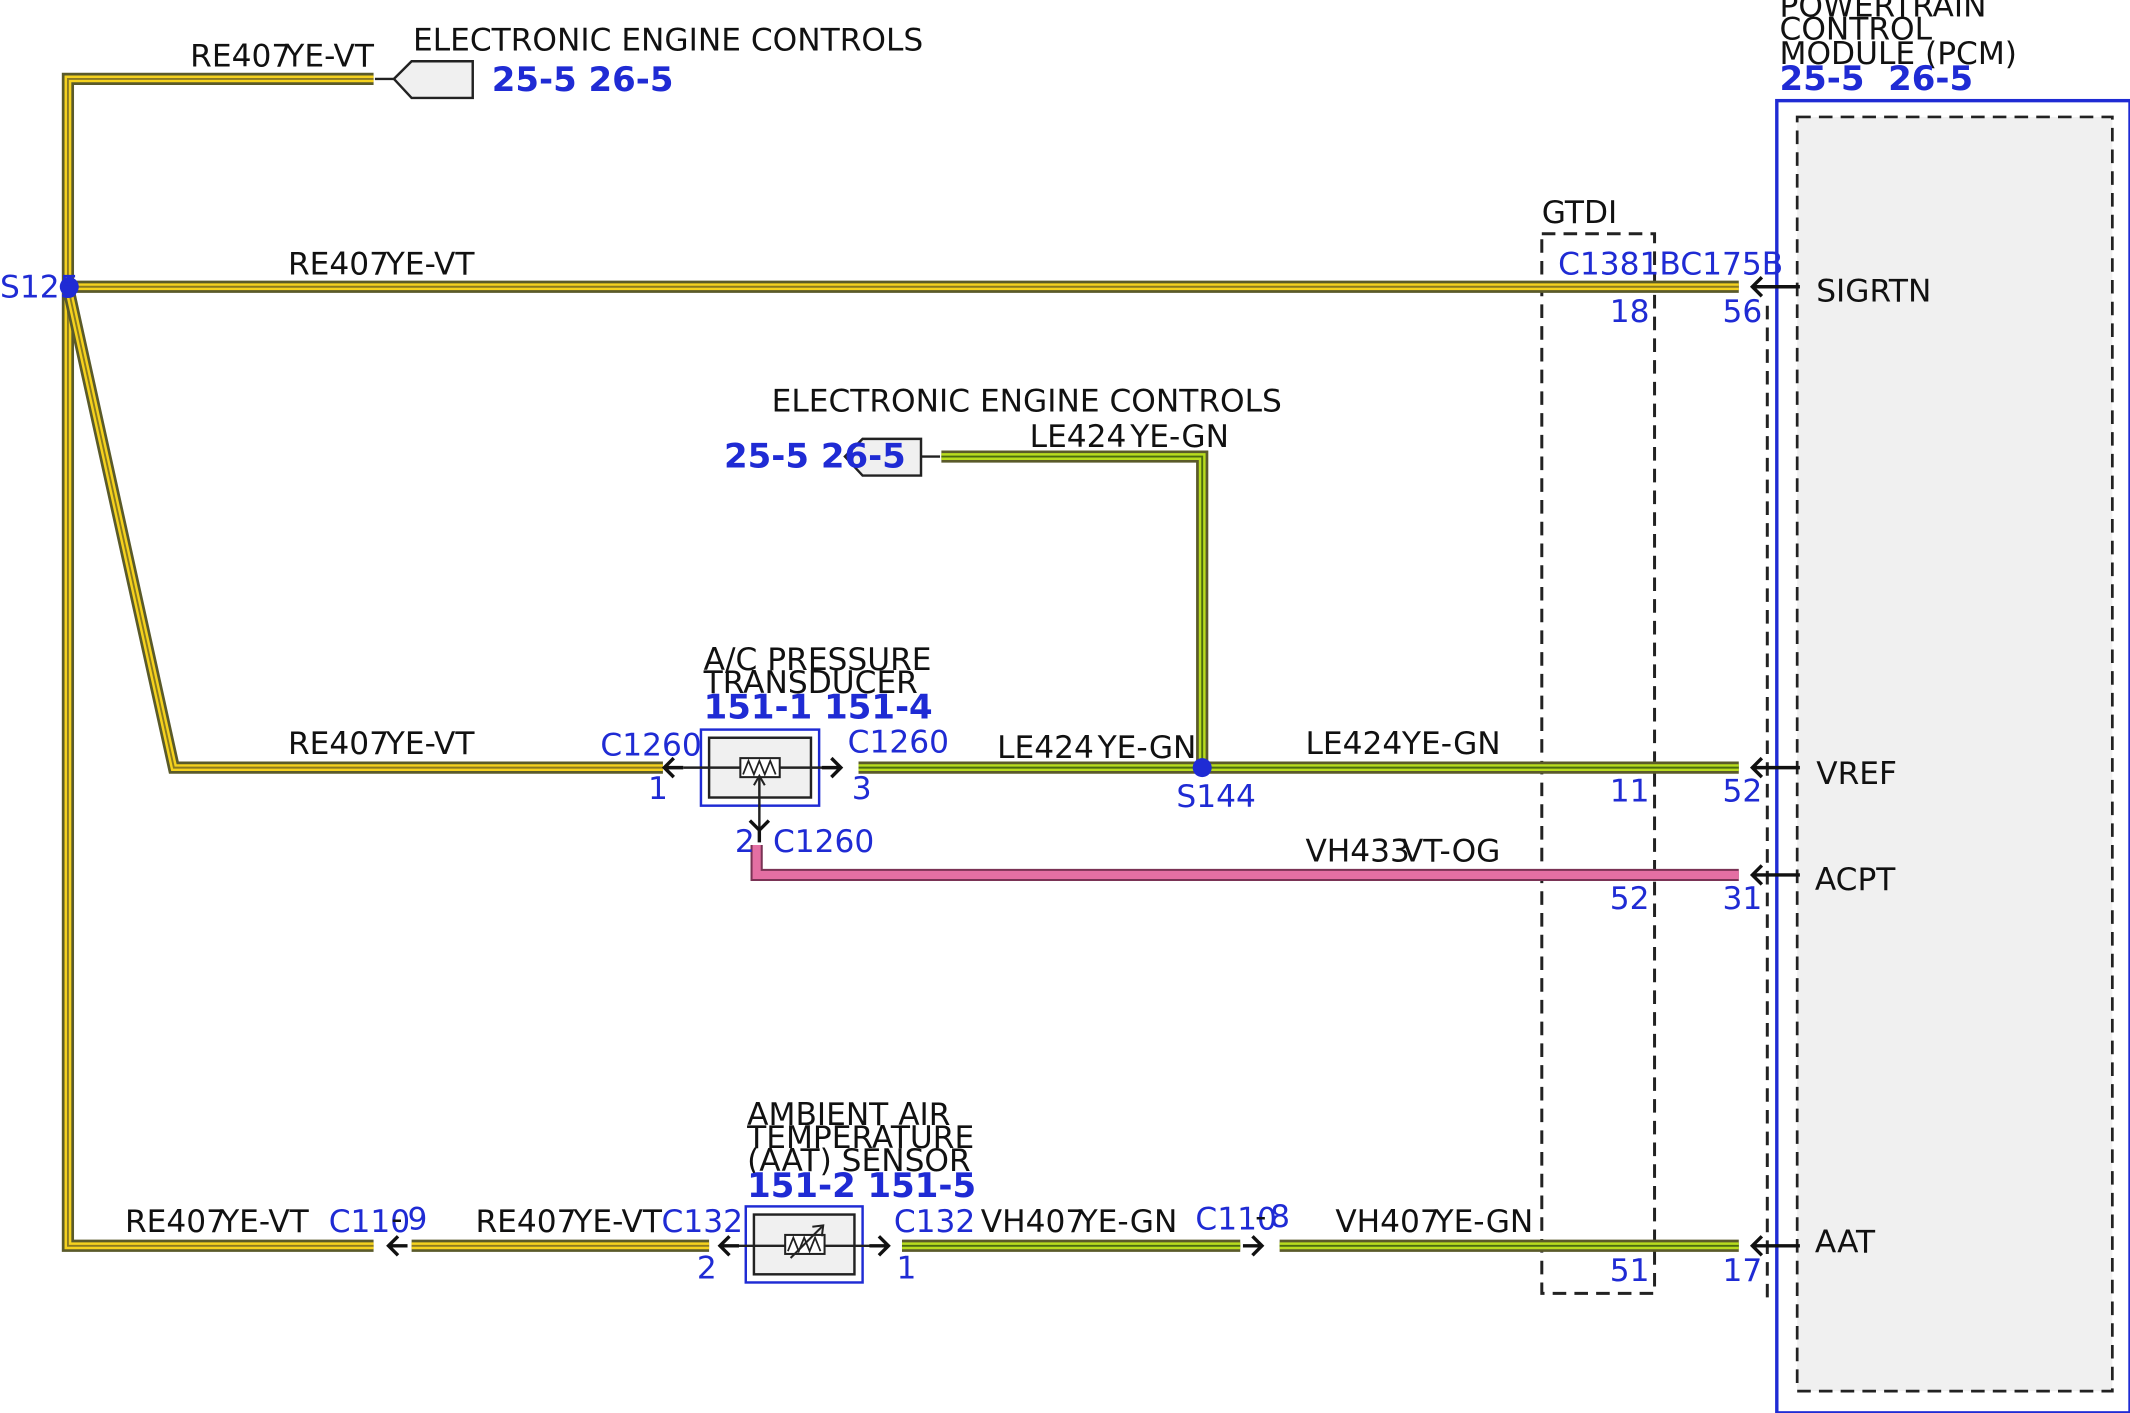 The width and height of the screenshot is (2130, 1413). Describe the element at coordinates (650, 745) in the screenshot. I see `acpt-connector-left: C1260` at that location.